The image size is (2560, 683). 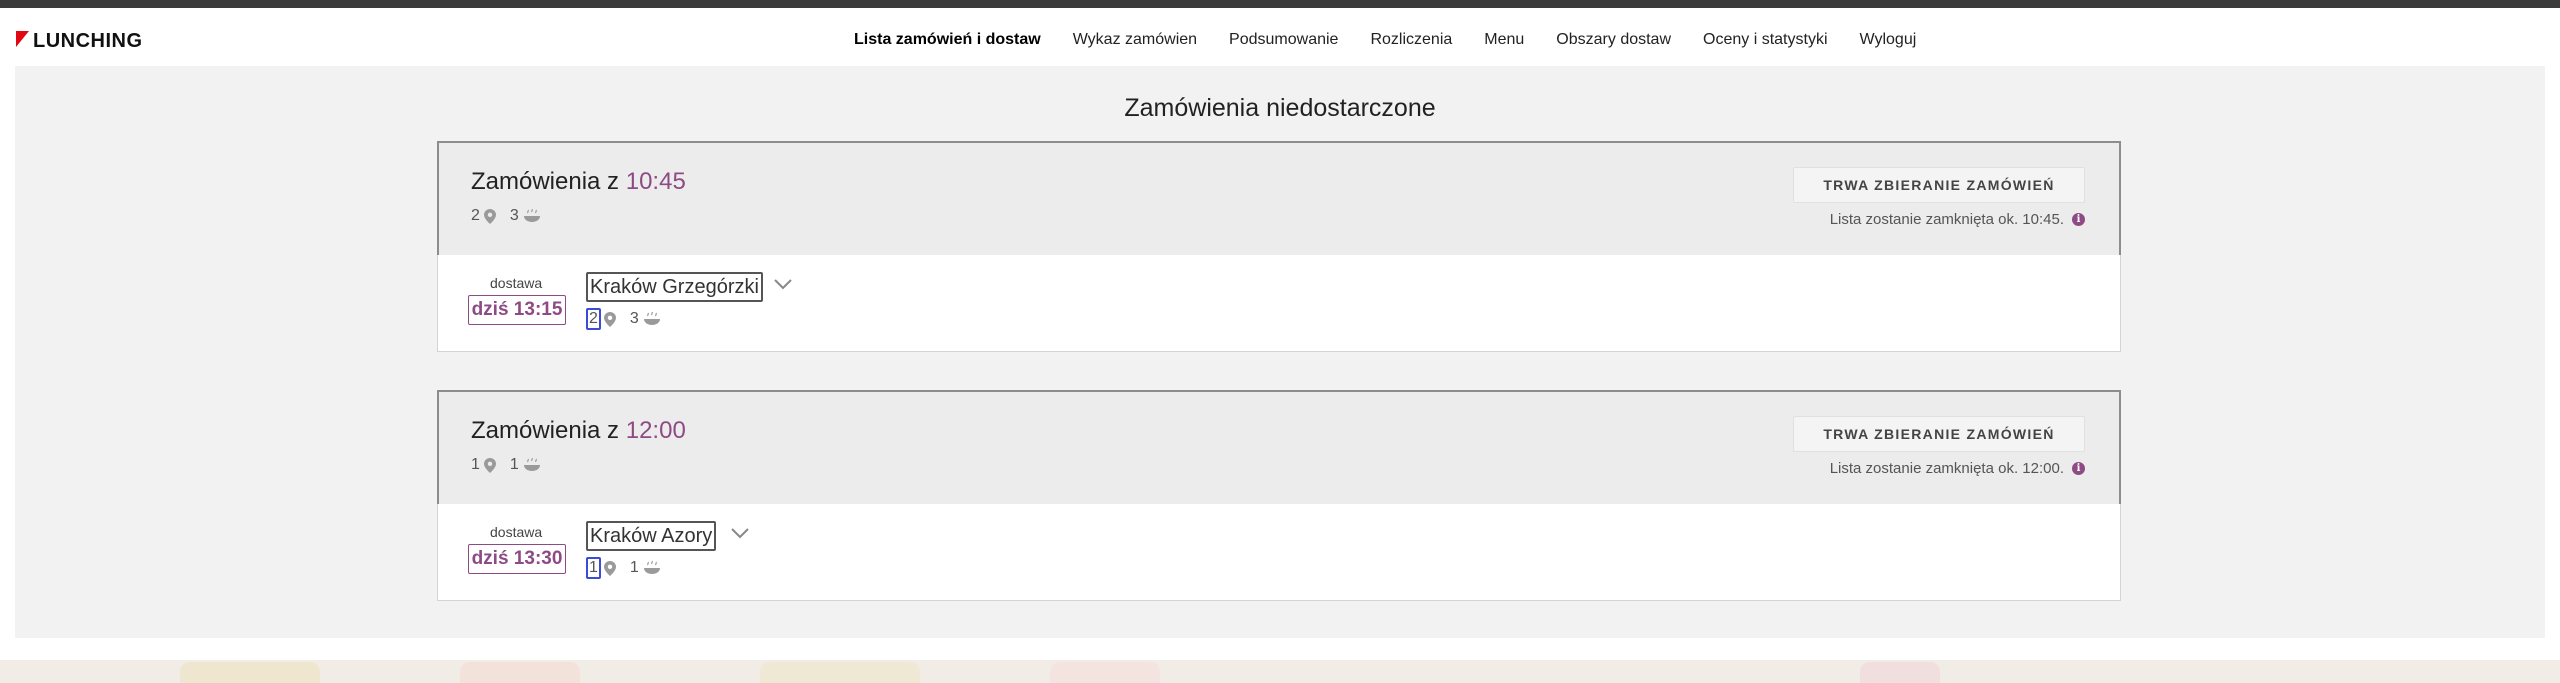 I want to click on delivery-stats: 2 3, so click(x=630, y=319).